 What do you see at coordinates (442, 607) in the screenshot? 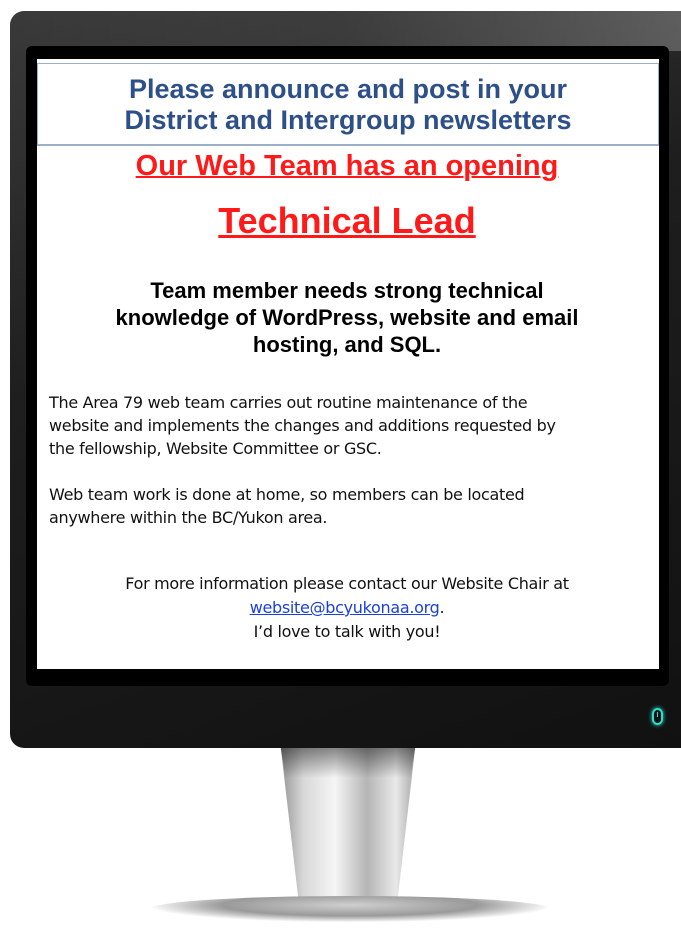
I see `contact-period: .` at bounding box center [442, 607].